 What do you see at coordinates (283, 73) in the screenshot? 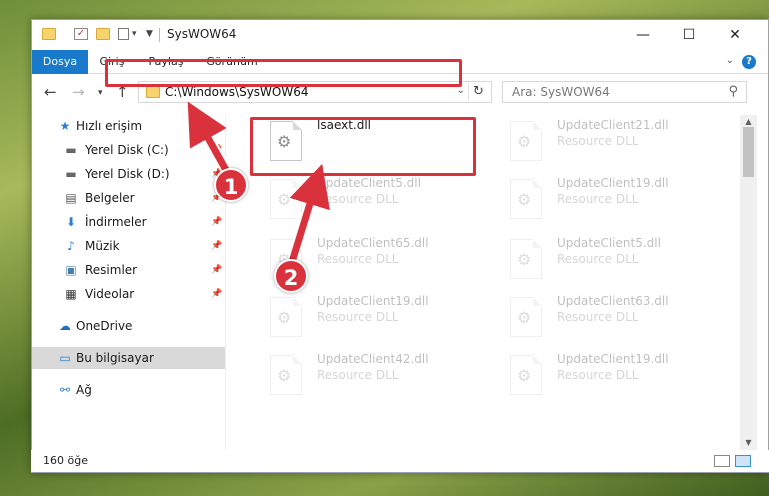
I see `address-highlight-box` at bounding box center [283, 73].